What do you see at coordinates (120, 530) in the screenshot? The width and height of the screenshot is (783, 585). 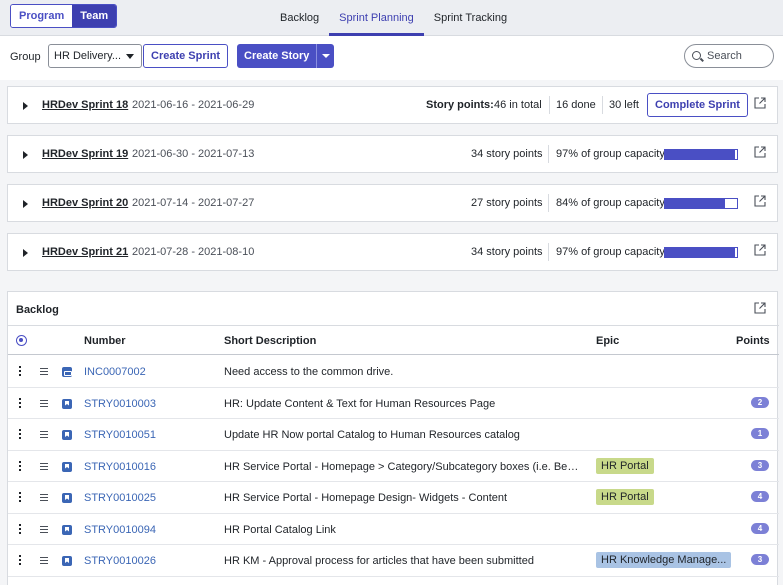 I see `record-number-link: STRY0010094` at bounding box center [120, 530].